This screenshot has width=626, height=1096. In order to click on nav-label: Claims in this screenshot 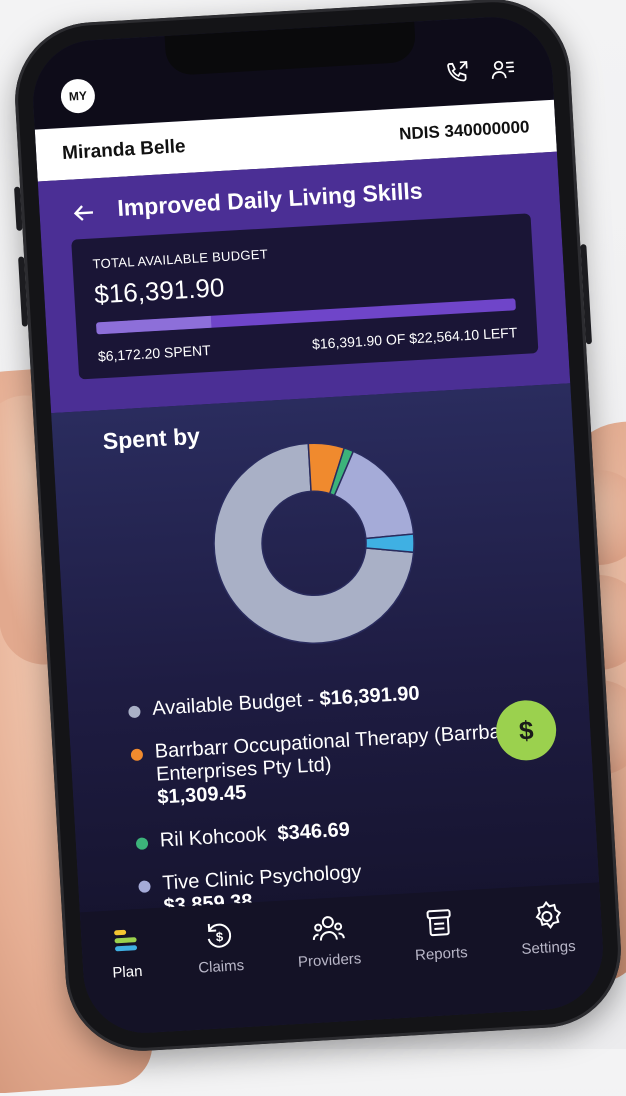, I will do `click(221, 966)`.